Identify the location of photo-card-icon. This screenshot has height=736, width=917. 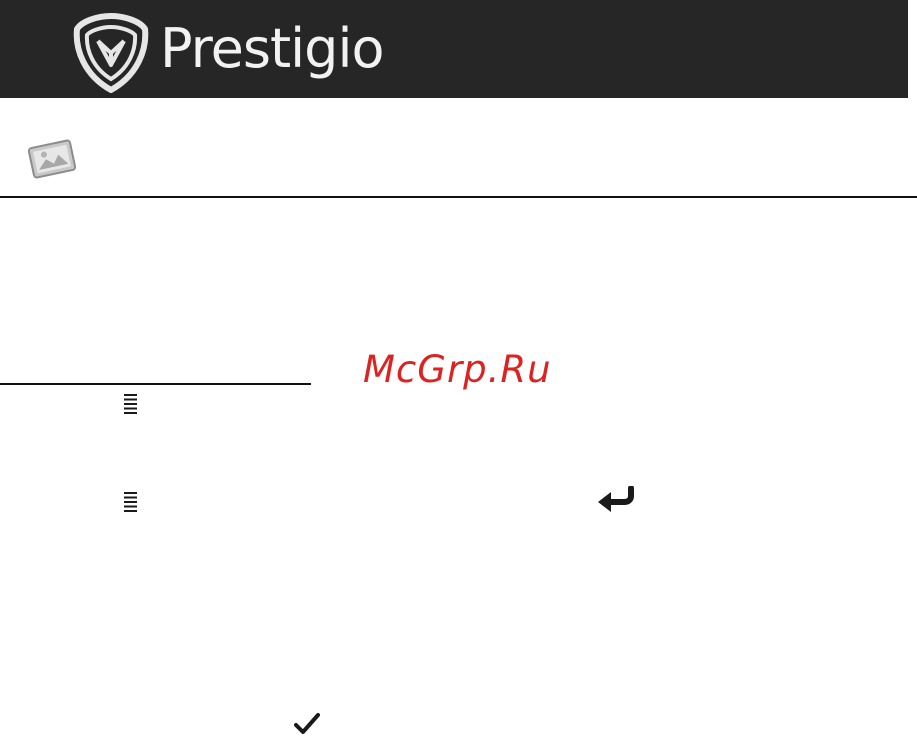
(52, 159).